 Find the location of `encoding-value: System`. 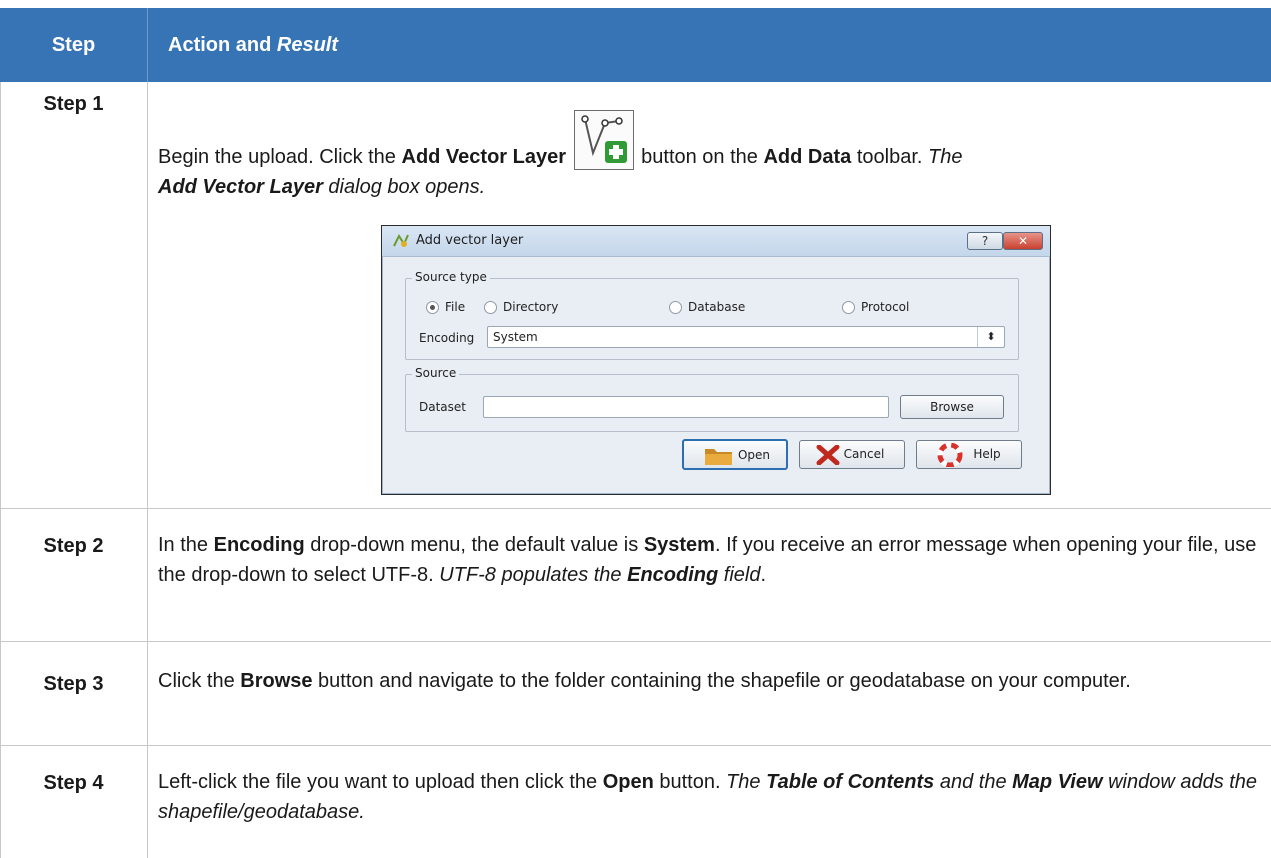

encoding-value: System is located at coordinates (515, 337).